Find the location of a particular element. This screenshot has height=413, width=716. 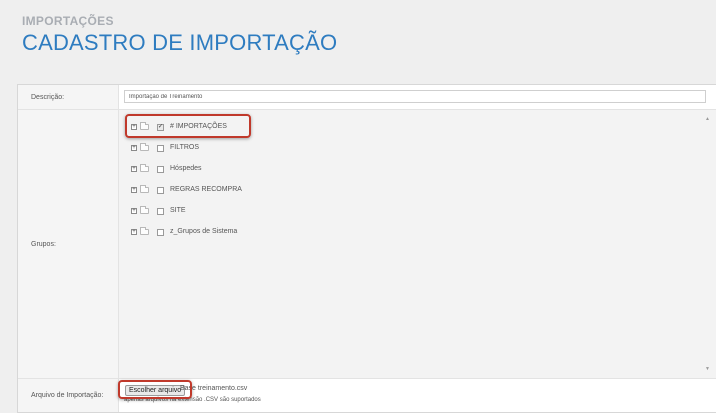

tree-item-label: REGRAS RECOMPRA is located at coordinates (206, 189).